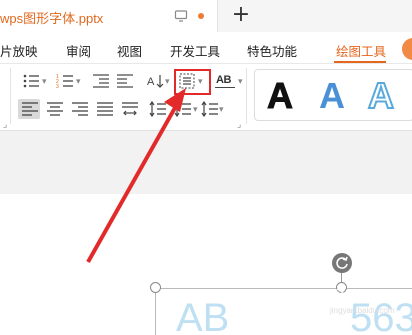 The width and height of the screenshot is (412, 335). I want to click on watermark-url: jingyan.baidu.com, so click(362, 310).